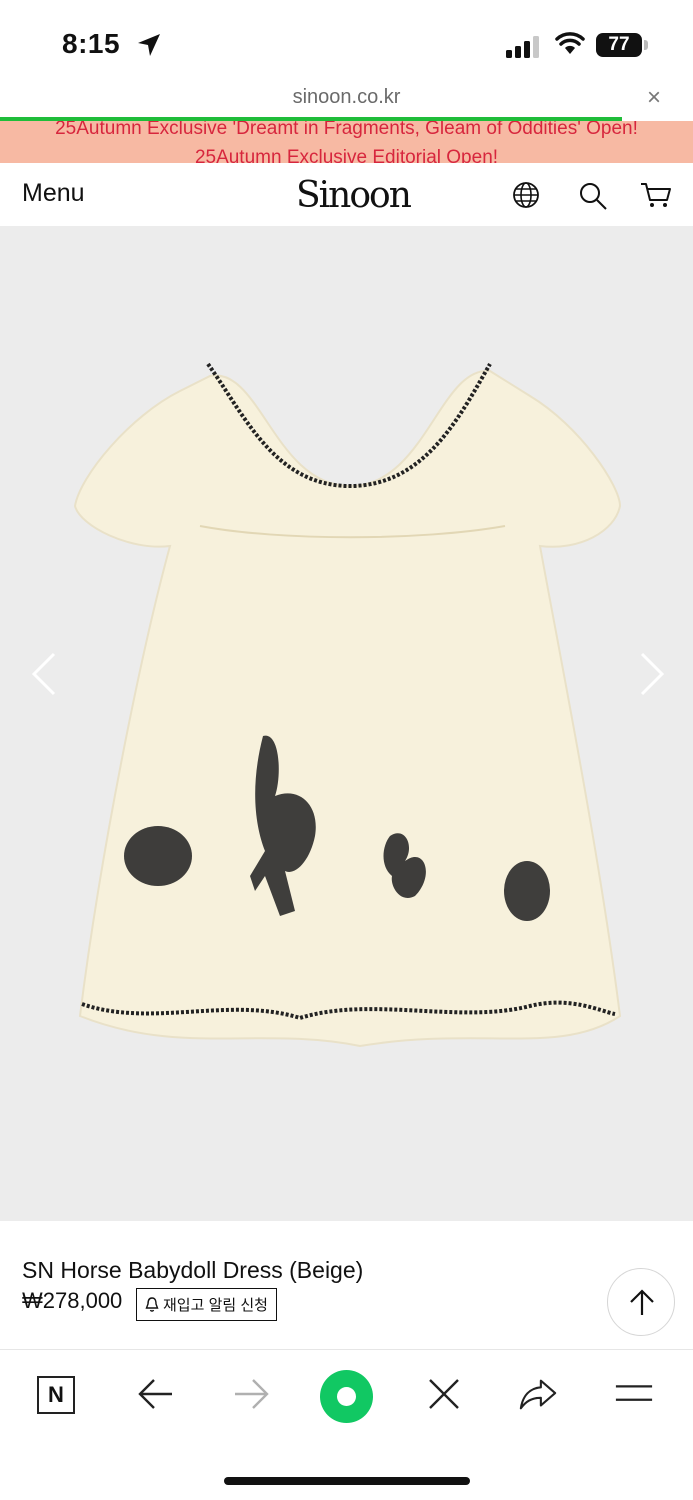 The image size is (693, 1500). What do you see at coordinates (651, 674) in the screenshot?
I see `next-image-arrow-icon` at bounding box center [651, 674].